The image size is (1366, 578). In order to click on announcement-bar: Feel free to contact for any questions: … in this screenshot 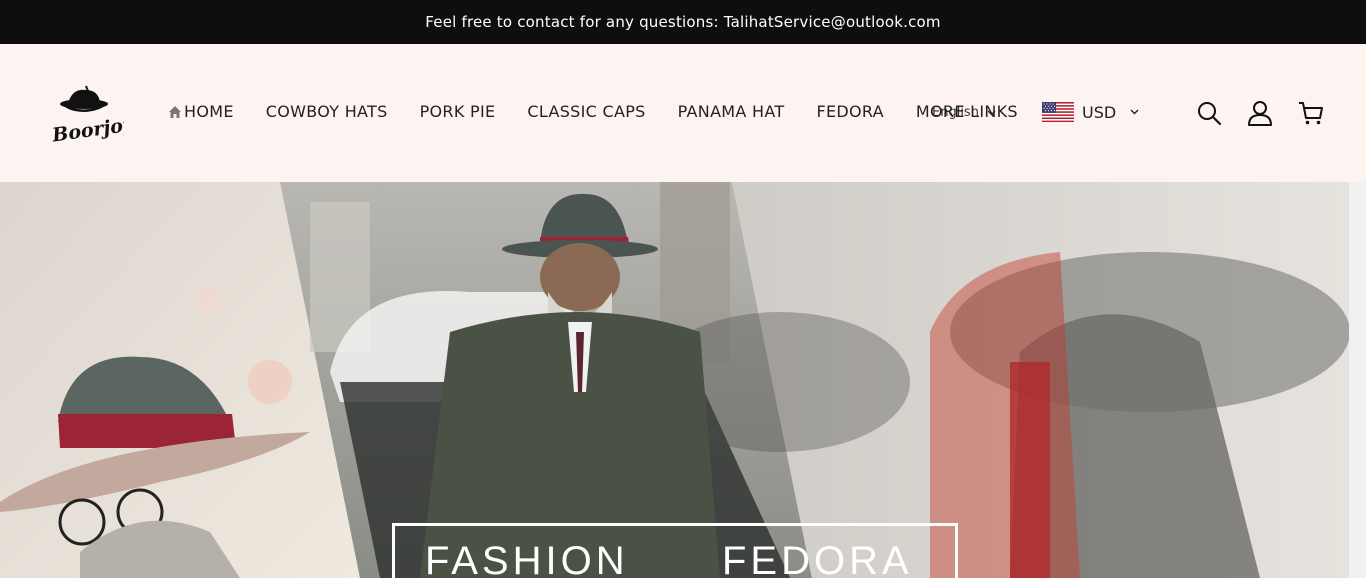, I will do `click(683, 22)`.